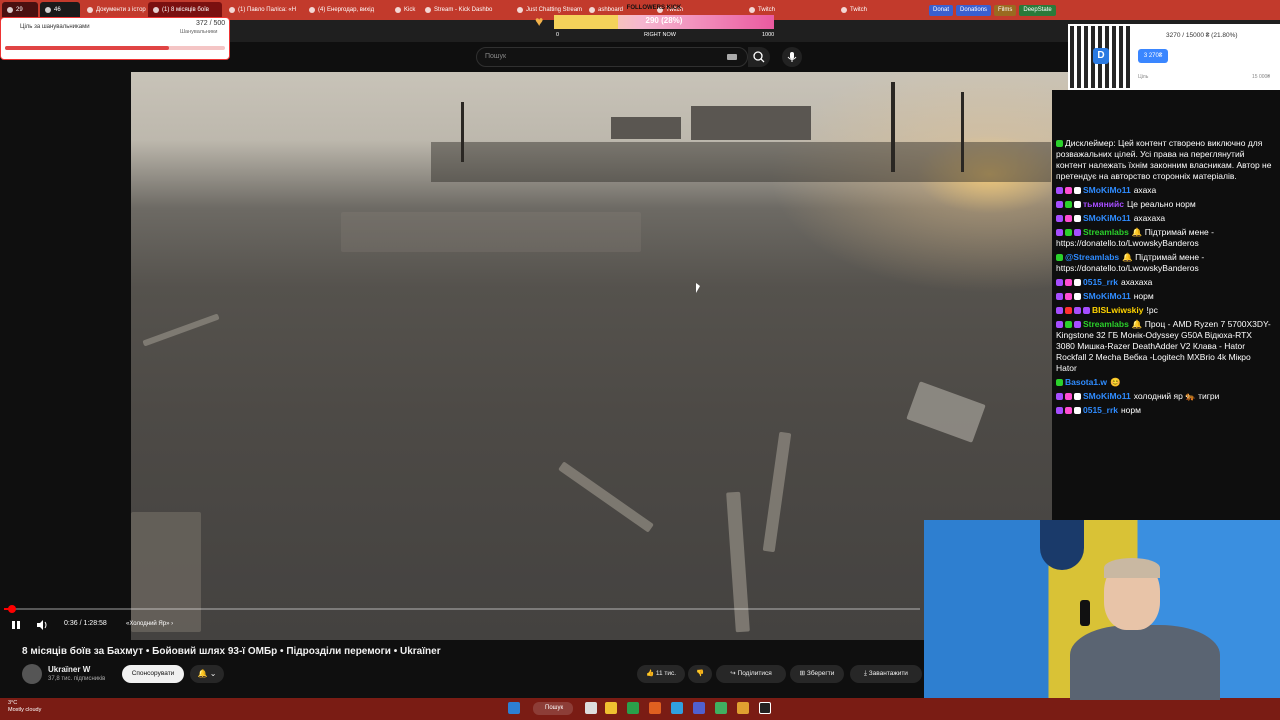 Image resolution: width=1280 pixels, height=720 pixels. I want to click on donation-progress-text: 3270 / 15000 ₴ (21.80%), so click(1202, 35).